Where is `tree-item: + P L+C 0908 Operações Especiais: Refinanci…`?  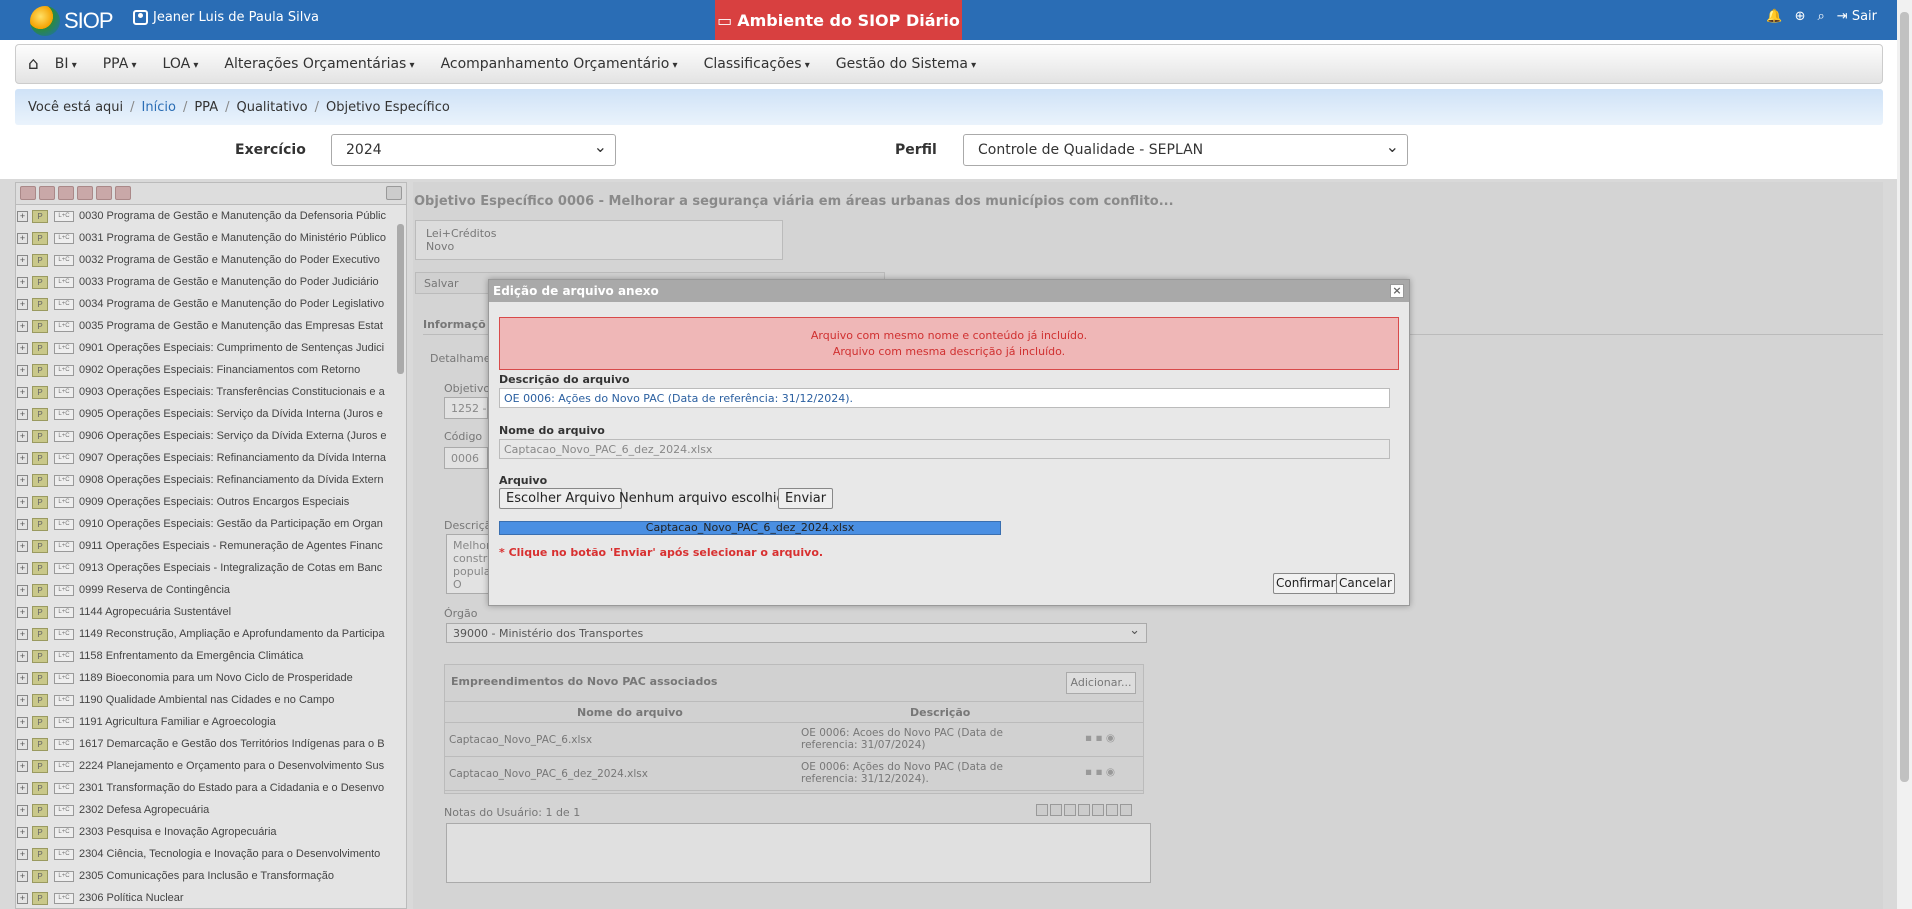
tree-item: + P L+C 0908 Operações Especiais: Refinanci… is located at coordinates (205, 480).